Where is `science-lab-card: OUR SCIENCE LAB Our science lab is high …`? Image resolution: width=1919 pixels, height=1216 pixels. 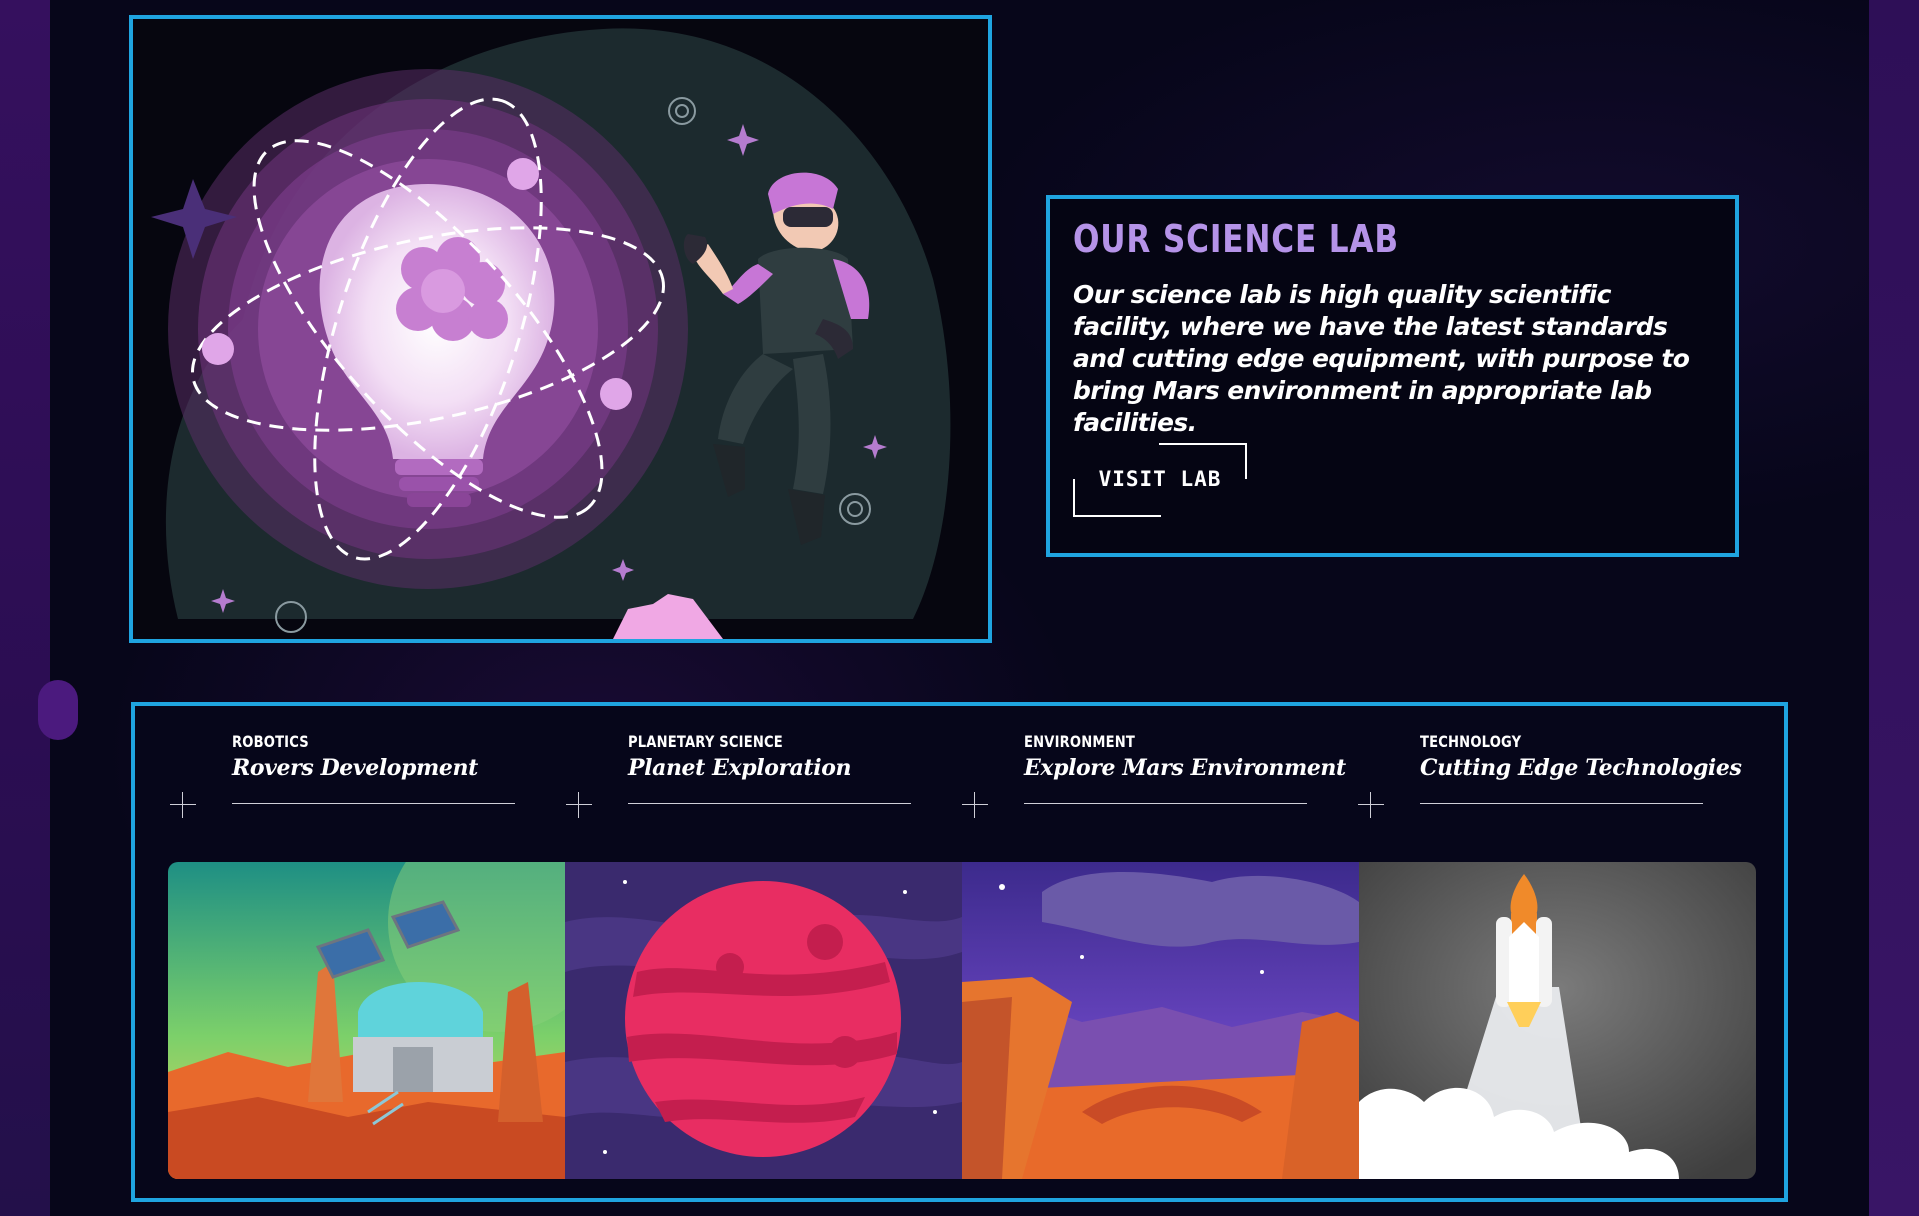
science-lab-card: OUR SCIENCE LAB Our science lab is high … is located at coordinates (1392, 376).